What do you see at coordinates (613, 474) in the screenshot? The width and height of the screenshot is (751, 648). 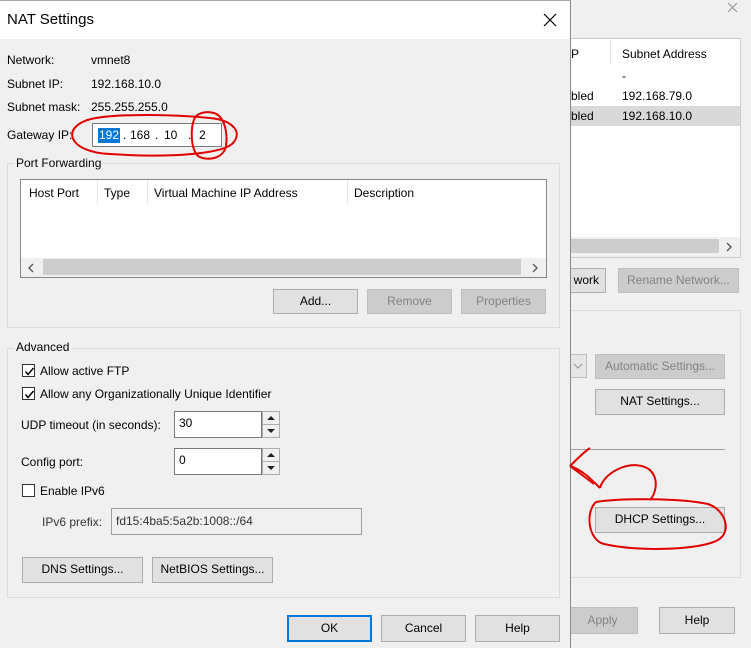 I see `annotation-arrow` at bounding box center [613, 474].